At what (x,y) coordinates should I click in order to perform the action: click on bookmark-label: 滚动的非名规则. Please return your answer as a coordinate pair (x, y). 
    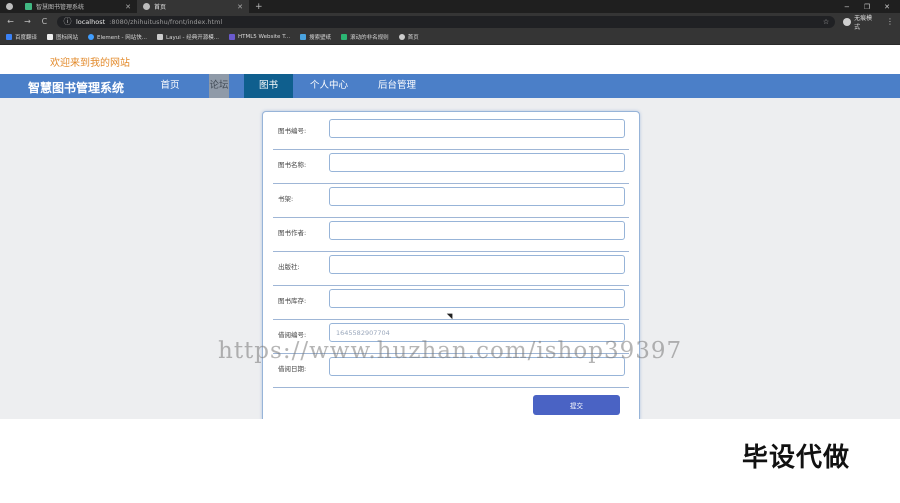
    Looking at the image, I should click on (369, 38).